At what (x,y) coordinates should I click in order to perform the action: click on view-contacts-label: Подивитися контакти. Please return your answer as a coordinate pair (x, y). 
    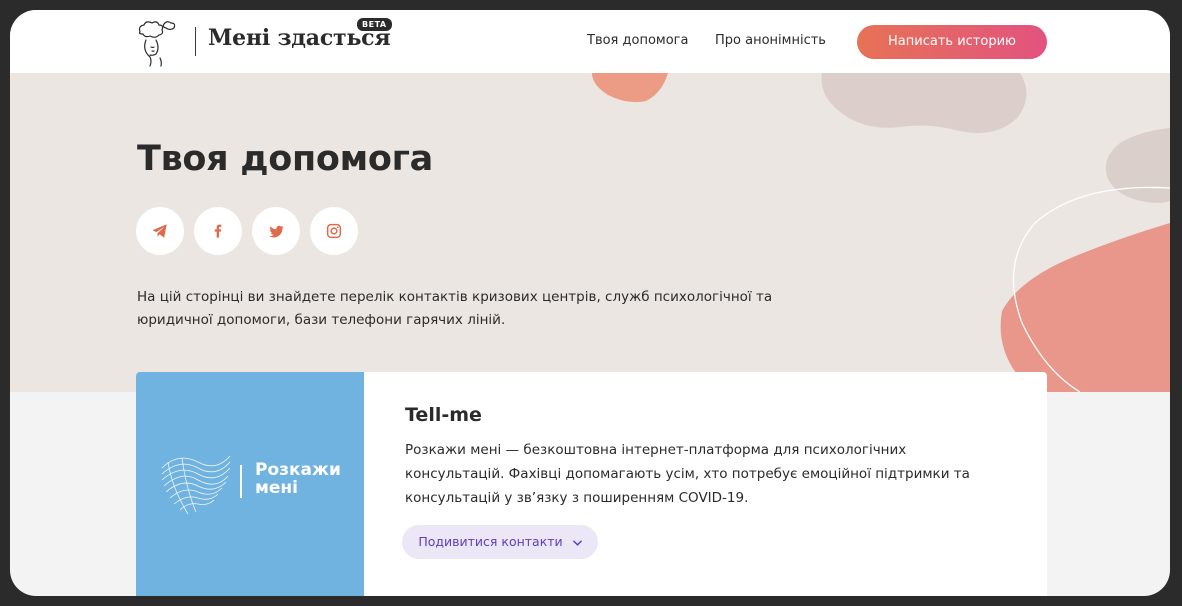
    Looking at the image, I should click on (490, 541).